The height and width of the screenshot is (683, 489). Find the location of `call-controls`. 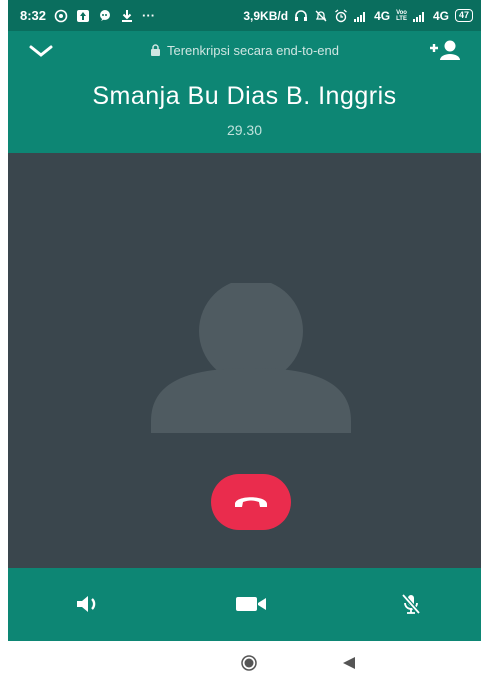

call-controls is located at coordinates (244, 604).